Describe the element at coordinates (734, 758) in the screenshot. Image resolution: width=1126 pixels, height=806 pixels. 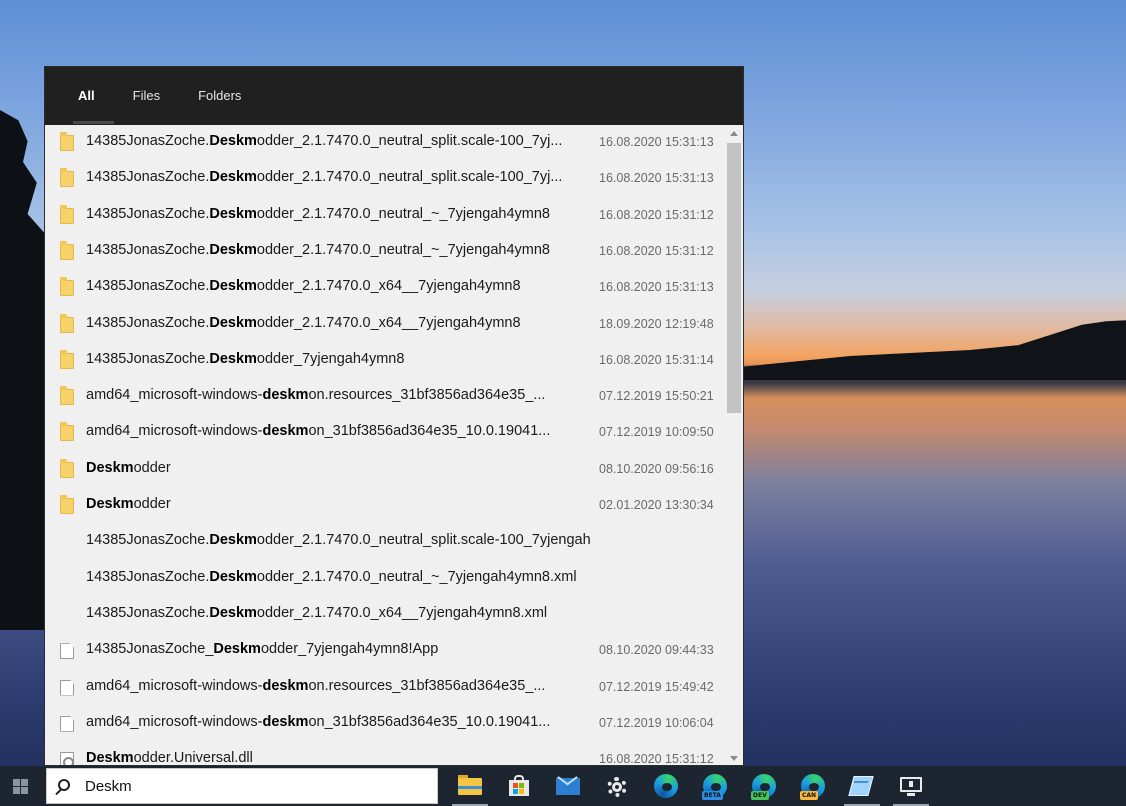
I see `scroll-down-arrow-icon` at that location.